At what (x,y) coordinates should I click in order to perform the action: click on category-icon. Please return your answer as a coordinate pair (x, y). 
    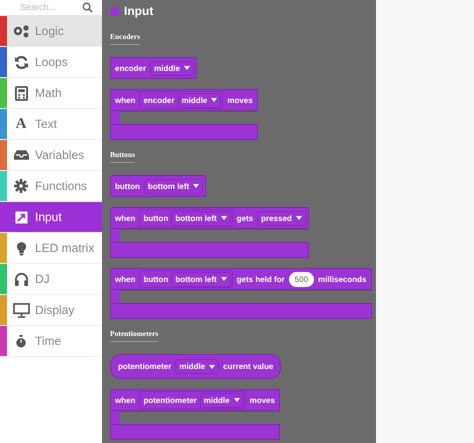
    Looking at the image, I should click on (114, 11).